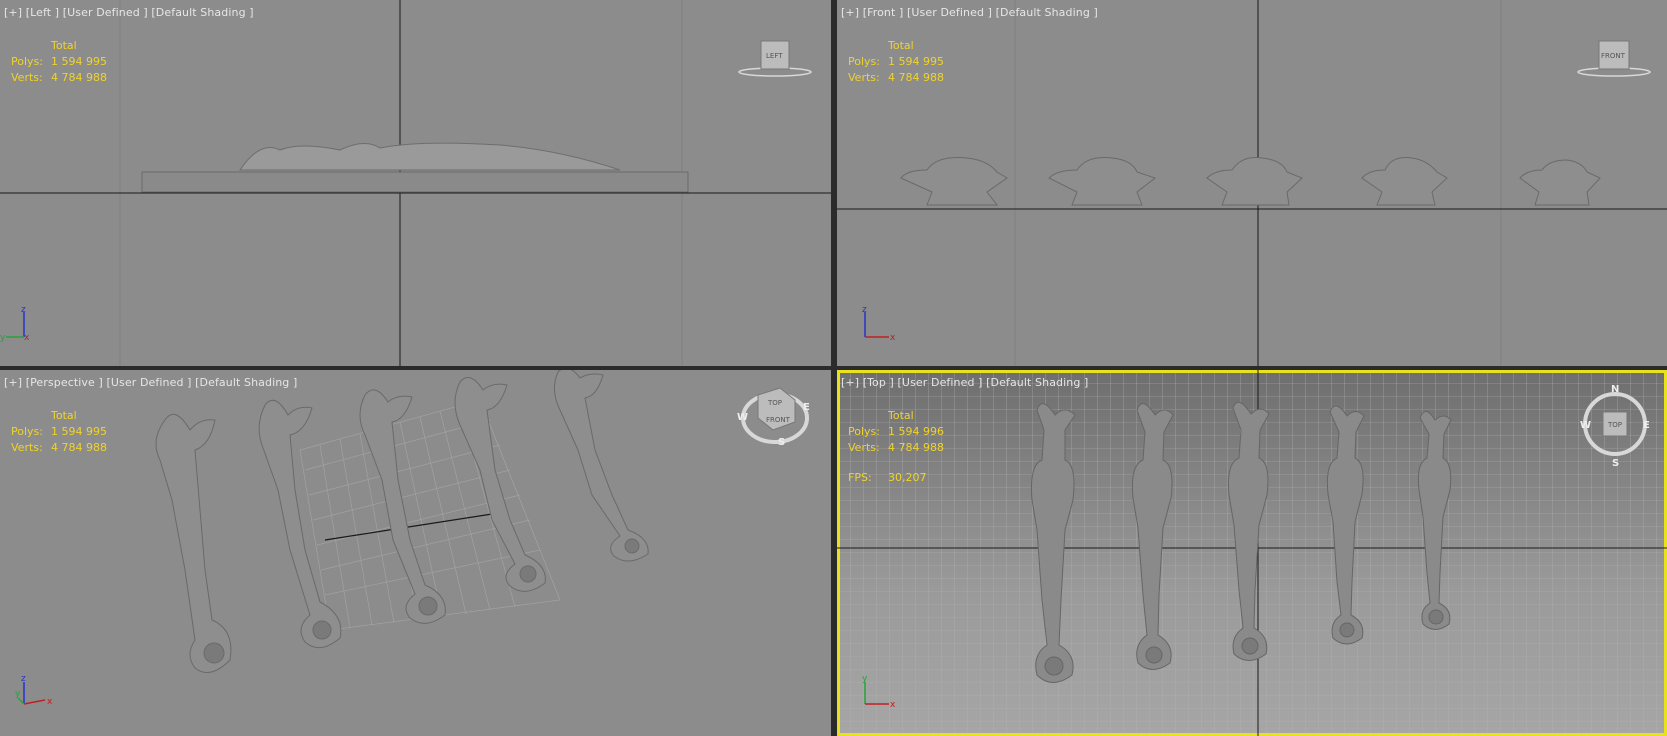 Image resolution: width=1667 pixels, height=736 pixels. Describe the element at coordinates (896, 61) in the screenshot. I see `scene-stats-front: Total Polys: 1 594 995 Verts: 4 784 988` at that location.